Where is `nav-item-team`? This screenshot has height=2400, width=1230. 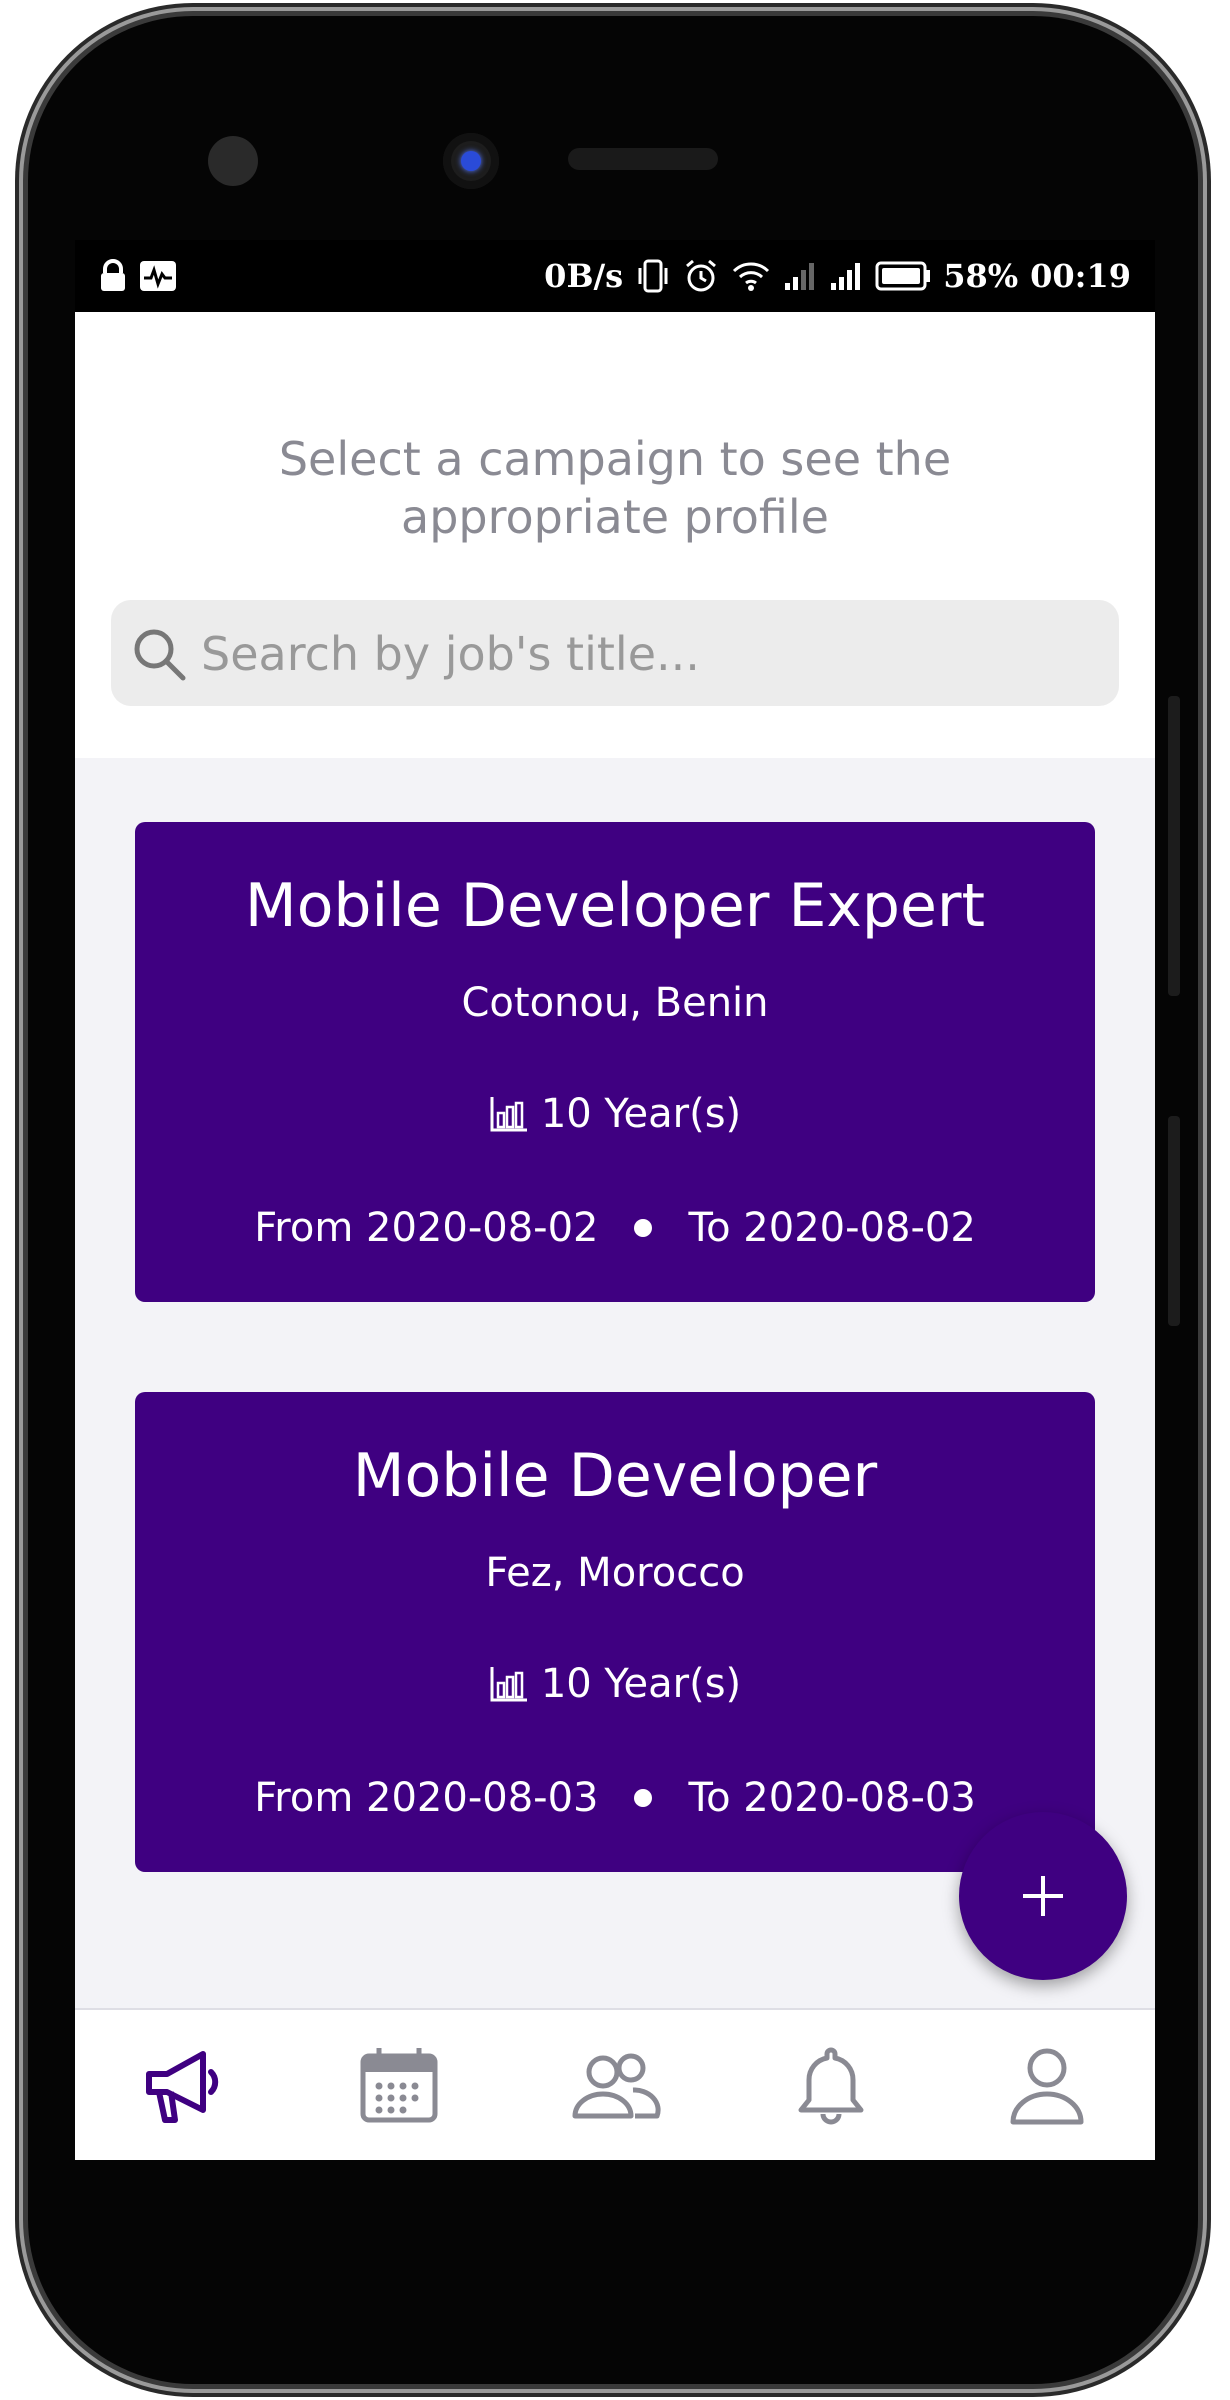 nav-item-team is located at coordinates (615, 2086).